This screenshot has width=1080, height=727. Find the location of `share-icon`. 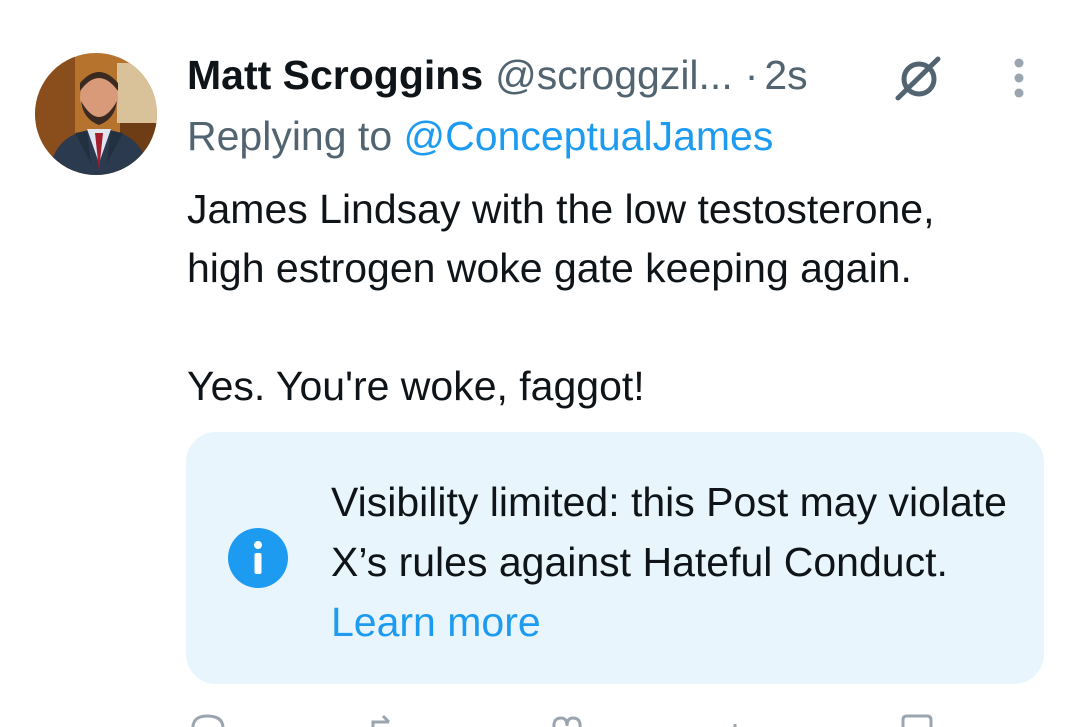

share-icon is located at coordinates (1019, 719).